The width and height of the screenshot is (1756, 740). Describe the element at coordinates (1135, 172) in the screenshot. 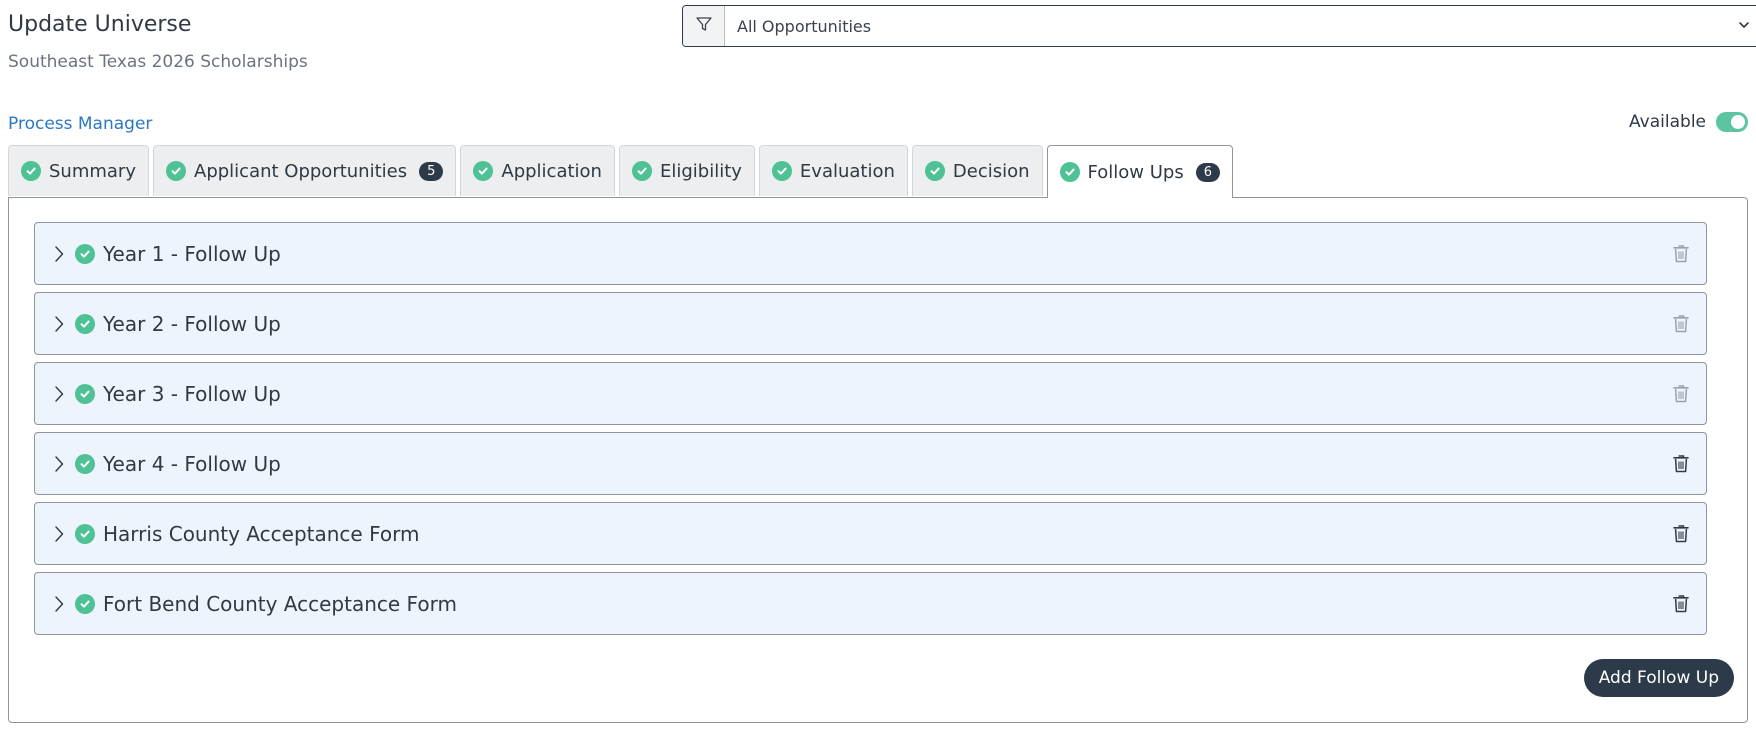

I see `tab-label: Follow Ups` at that location.